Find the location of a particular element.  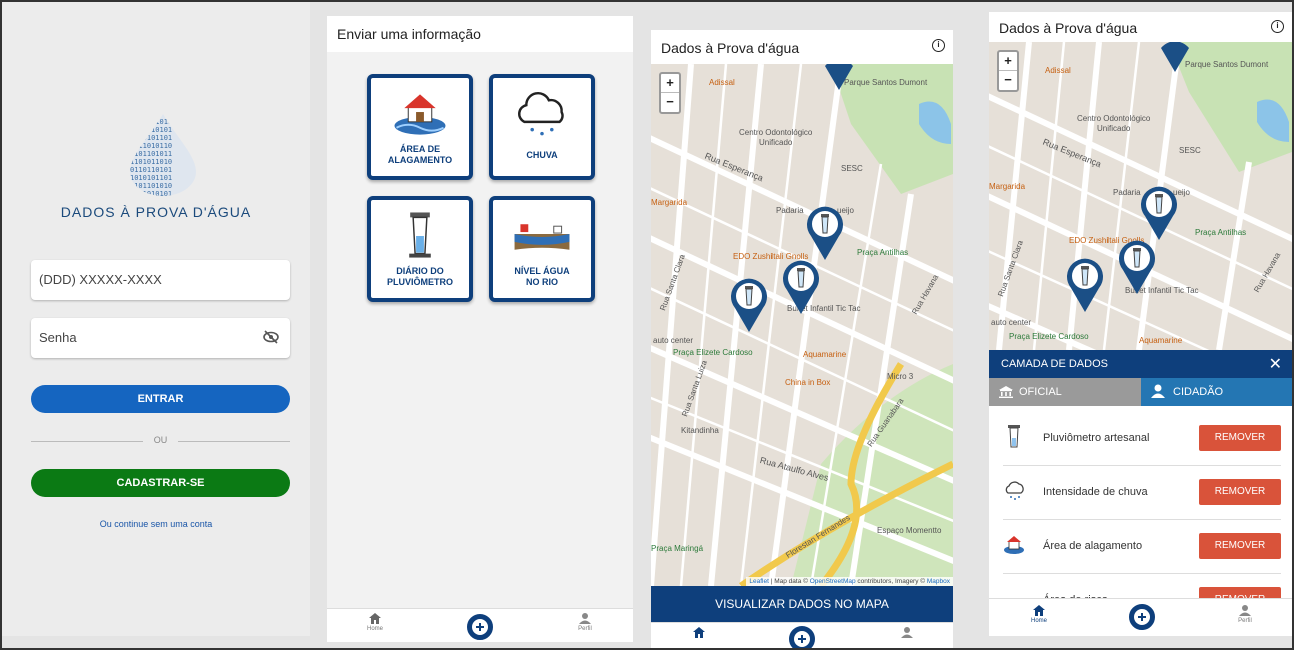

rain-gauge-diary-card: DIÁRIO DO PLUVIÔMETRO is located at coordinates (420, 249).